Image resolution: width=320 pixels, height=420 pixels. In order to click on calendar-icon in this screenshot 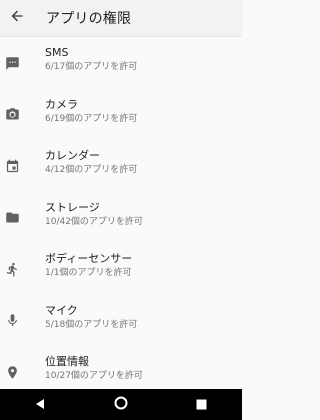, I will do `click(12, 166)`.